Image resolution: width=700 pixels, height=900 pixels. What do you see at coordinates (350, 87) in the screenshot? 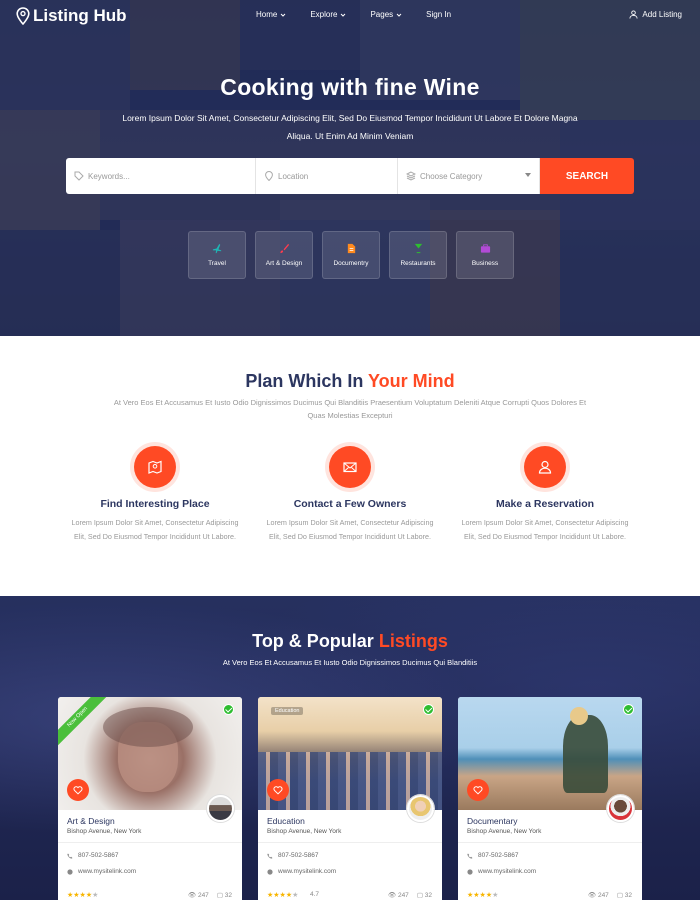
I see `hero-title: Cooking with fine Wine` at bounding box center [350, 87].